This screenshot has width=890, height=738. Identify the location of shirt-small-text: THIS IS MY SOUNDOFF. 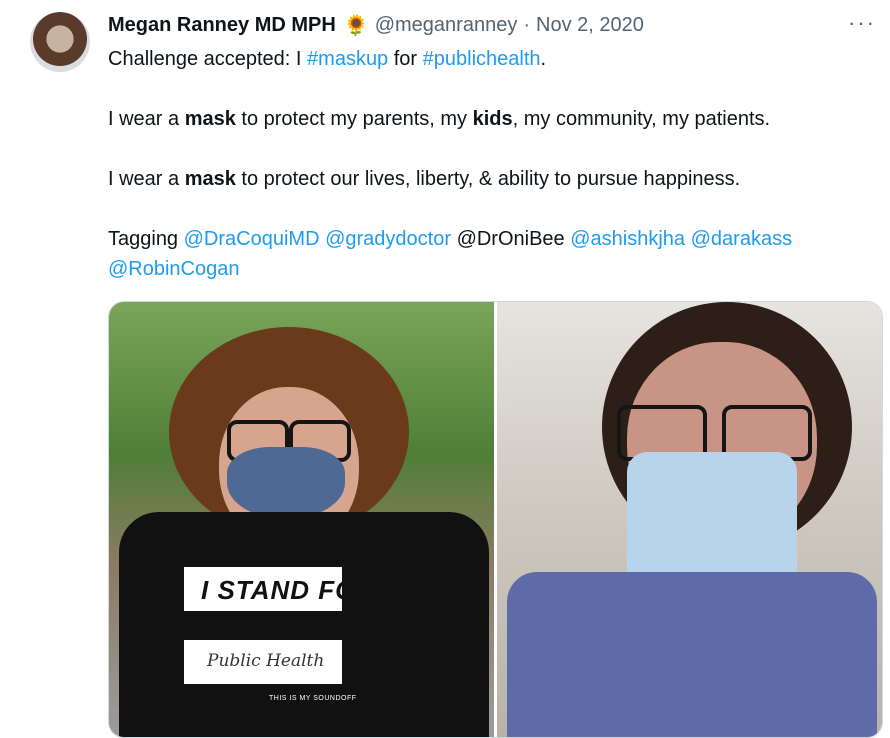
(313, 698).